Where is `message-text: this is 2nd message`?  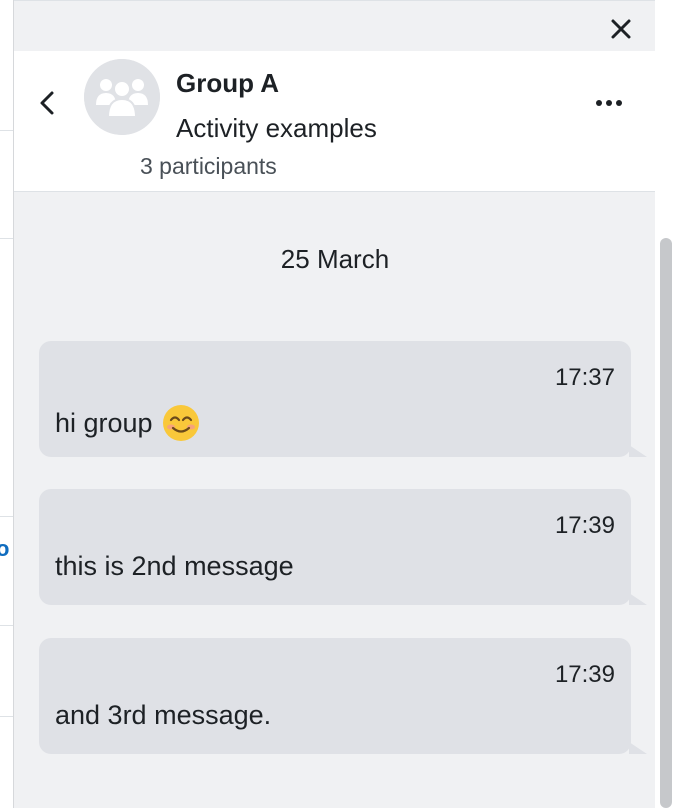 message-text: this is 2nd message is located at coordinates (174, 566).